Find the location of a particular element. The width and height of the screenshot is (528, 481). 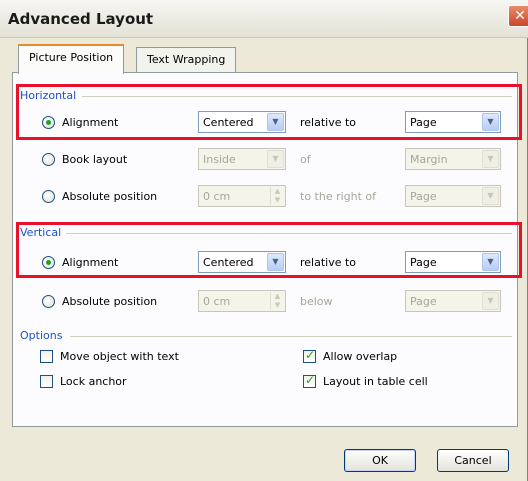

lock-anchor-label: Lock anchor is located at coordinates (93, 381).